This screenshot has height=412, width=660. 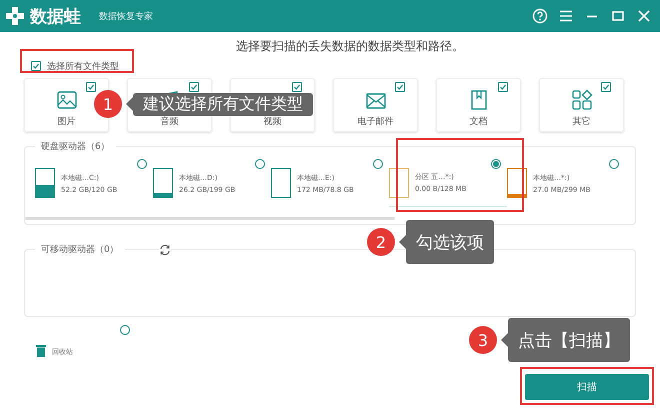 I want to click on file-type-label: 视频, so click(x=273, y=122).